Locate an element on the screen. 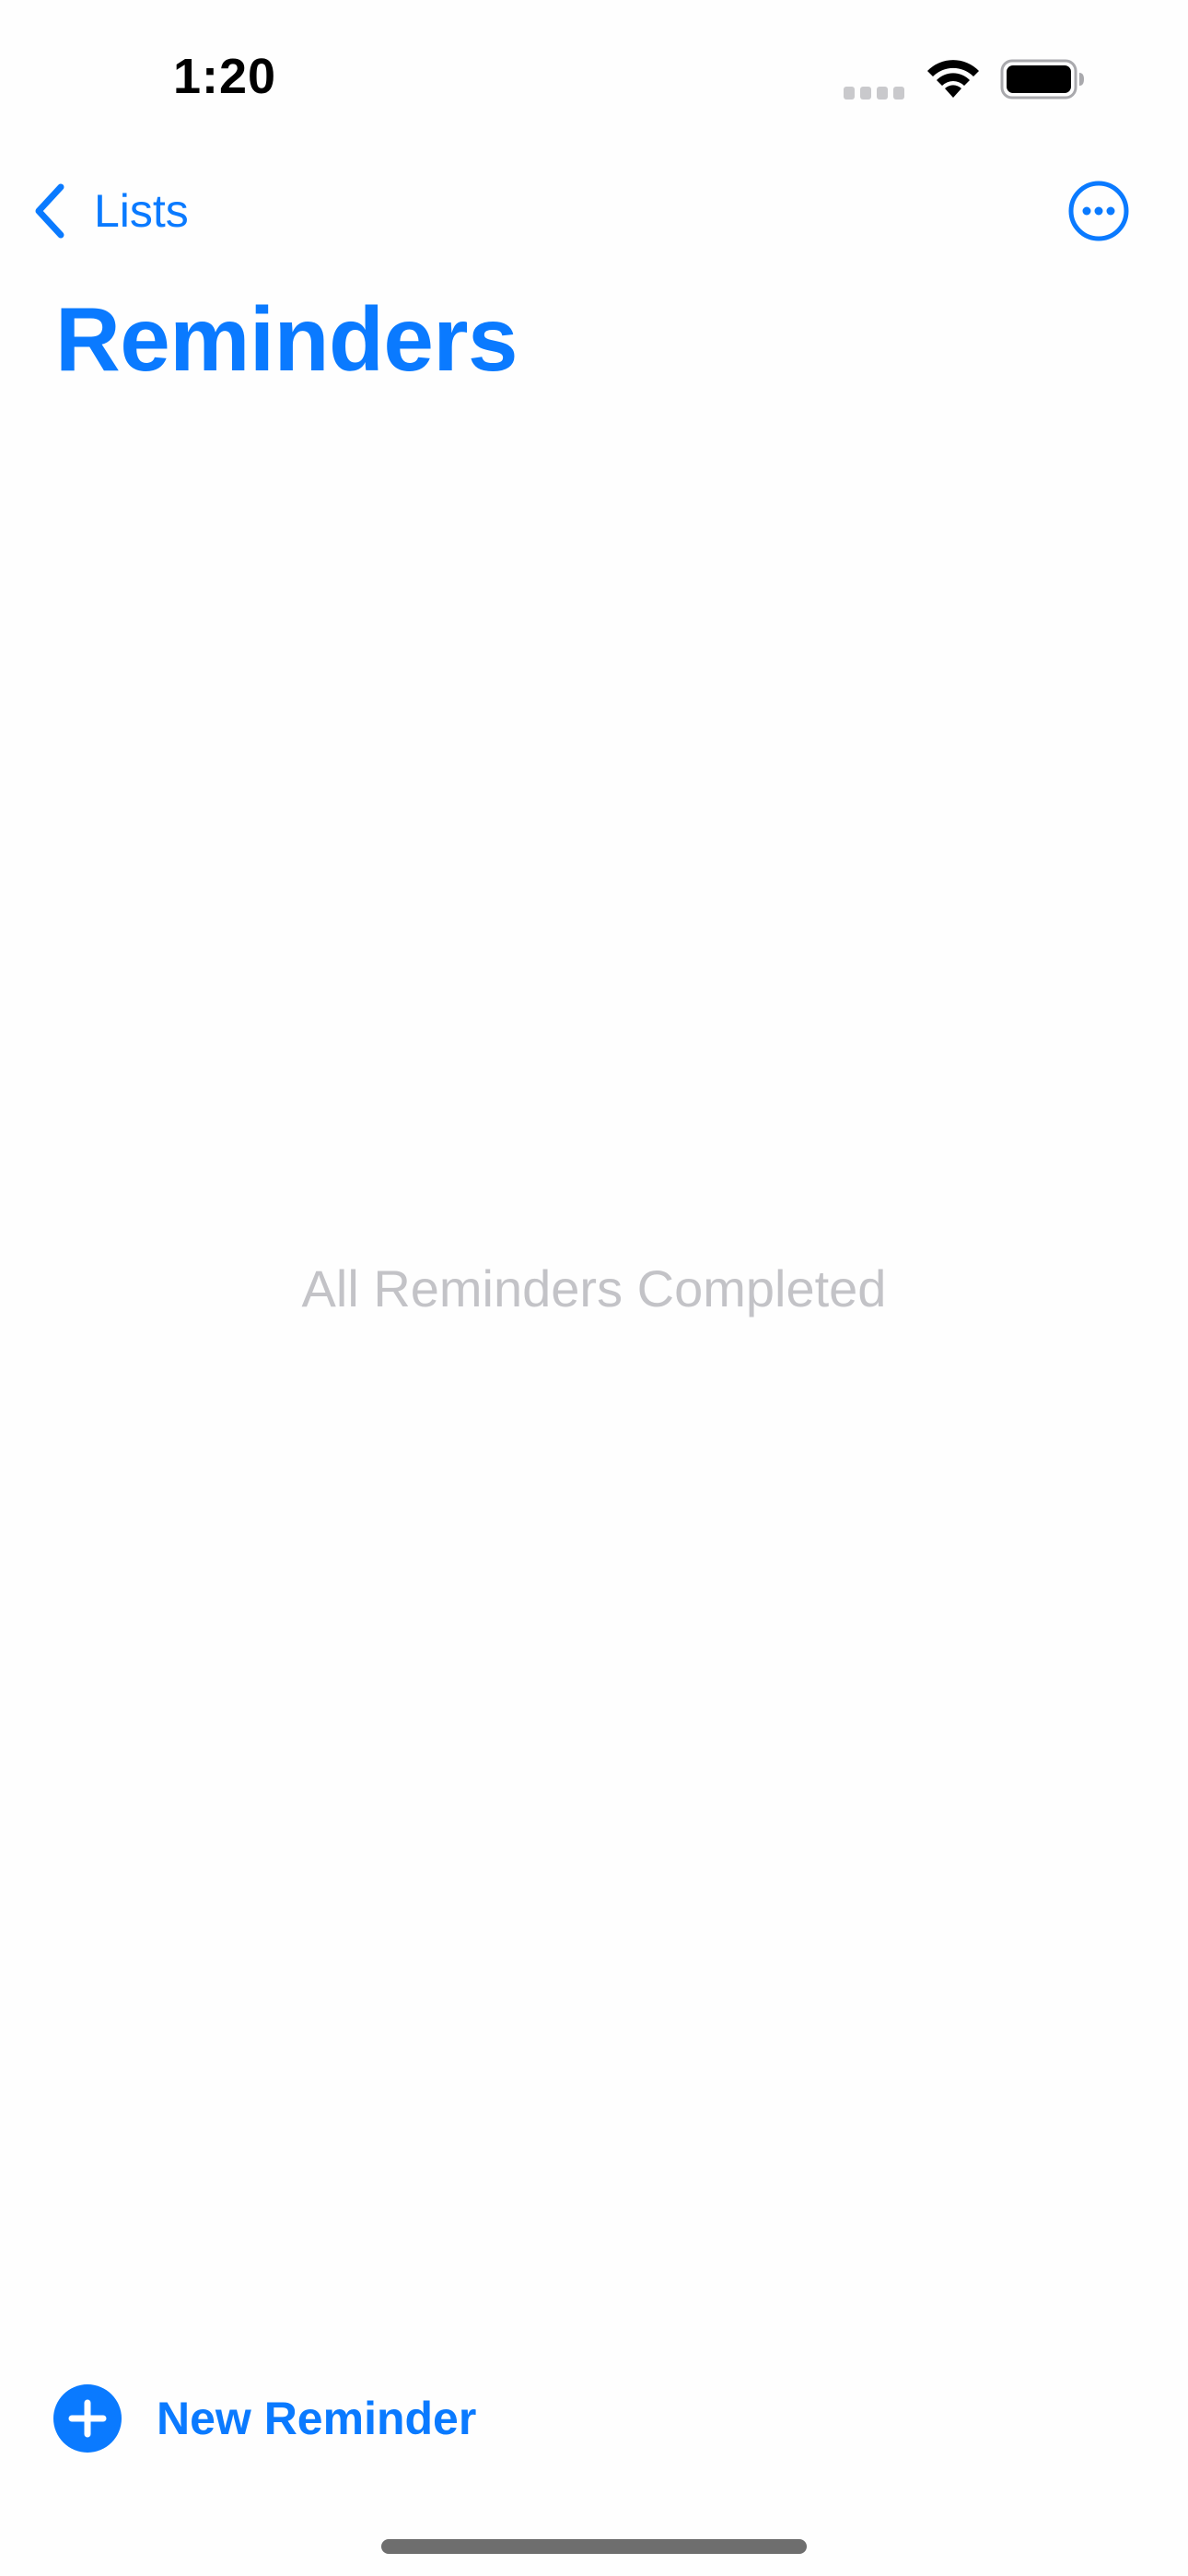 This screenshot has width=1188, height=2576. status-bar: 1:20 is located at coordinates (594, 78).